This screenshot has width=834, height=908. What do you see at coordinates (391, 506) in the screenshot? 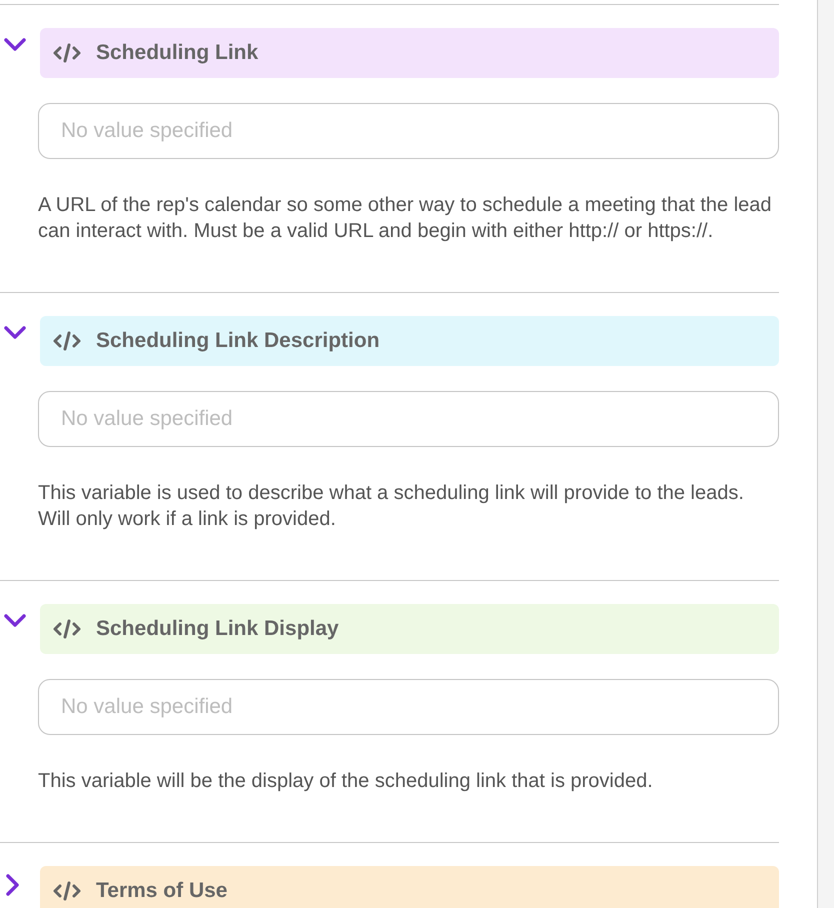
I see `field-description: This variable is used to describe what a scheduling link will provide to the leads. Will only work if a link is provided.` at bounding box center [391, 506].